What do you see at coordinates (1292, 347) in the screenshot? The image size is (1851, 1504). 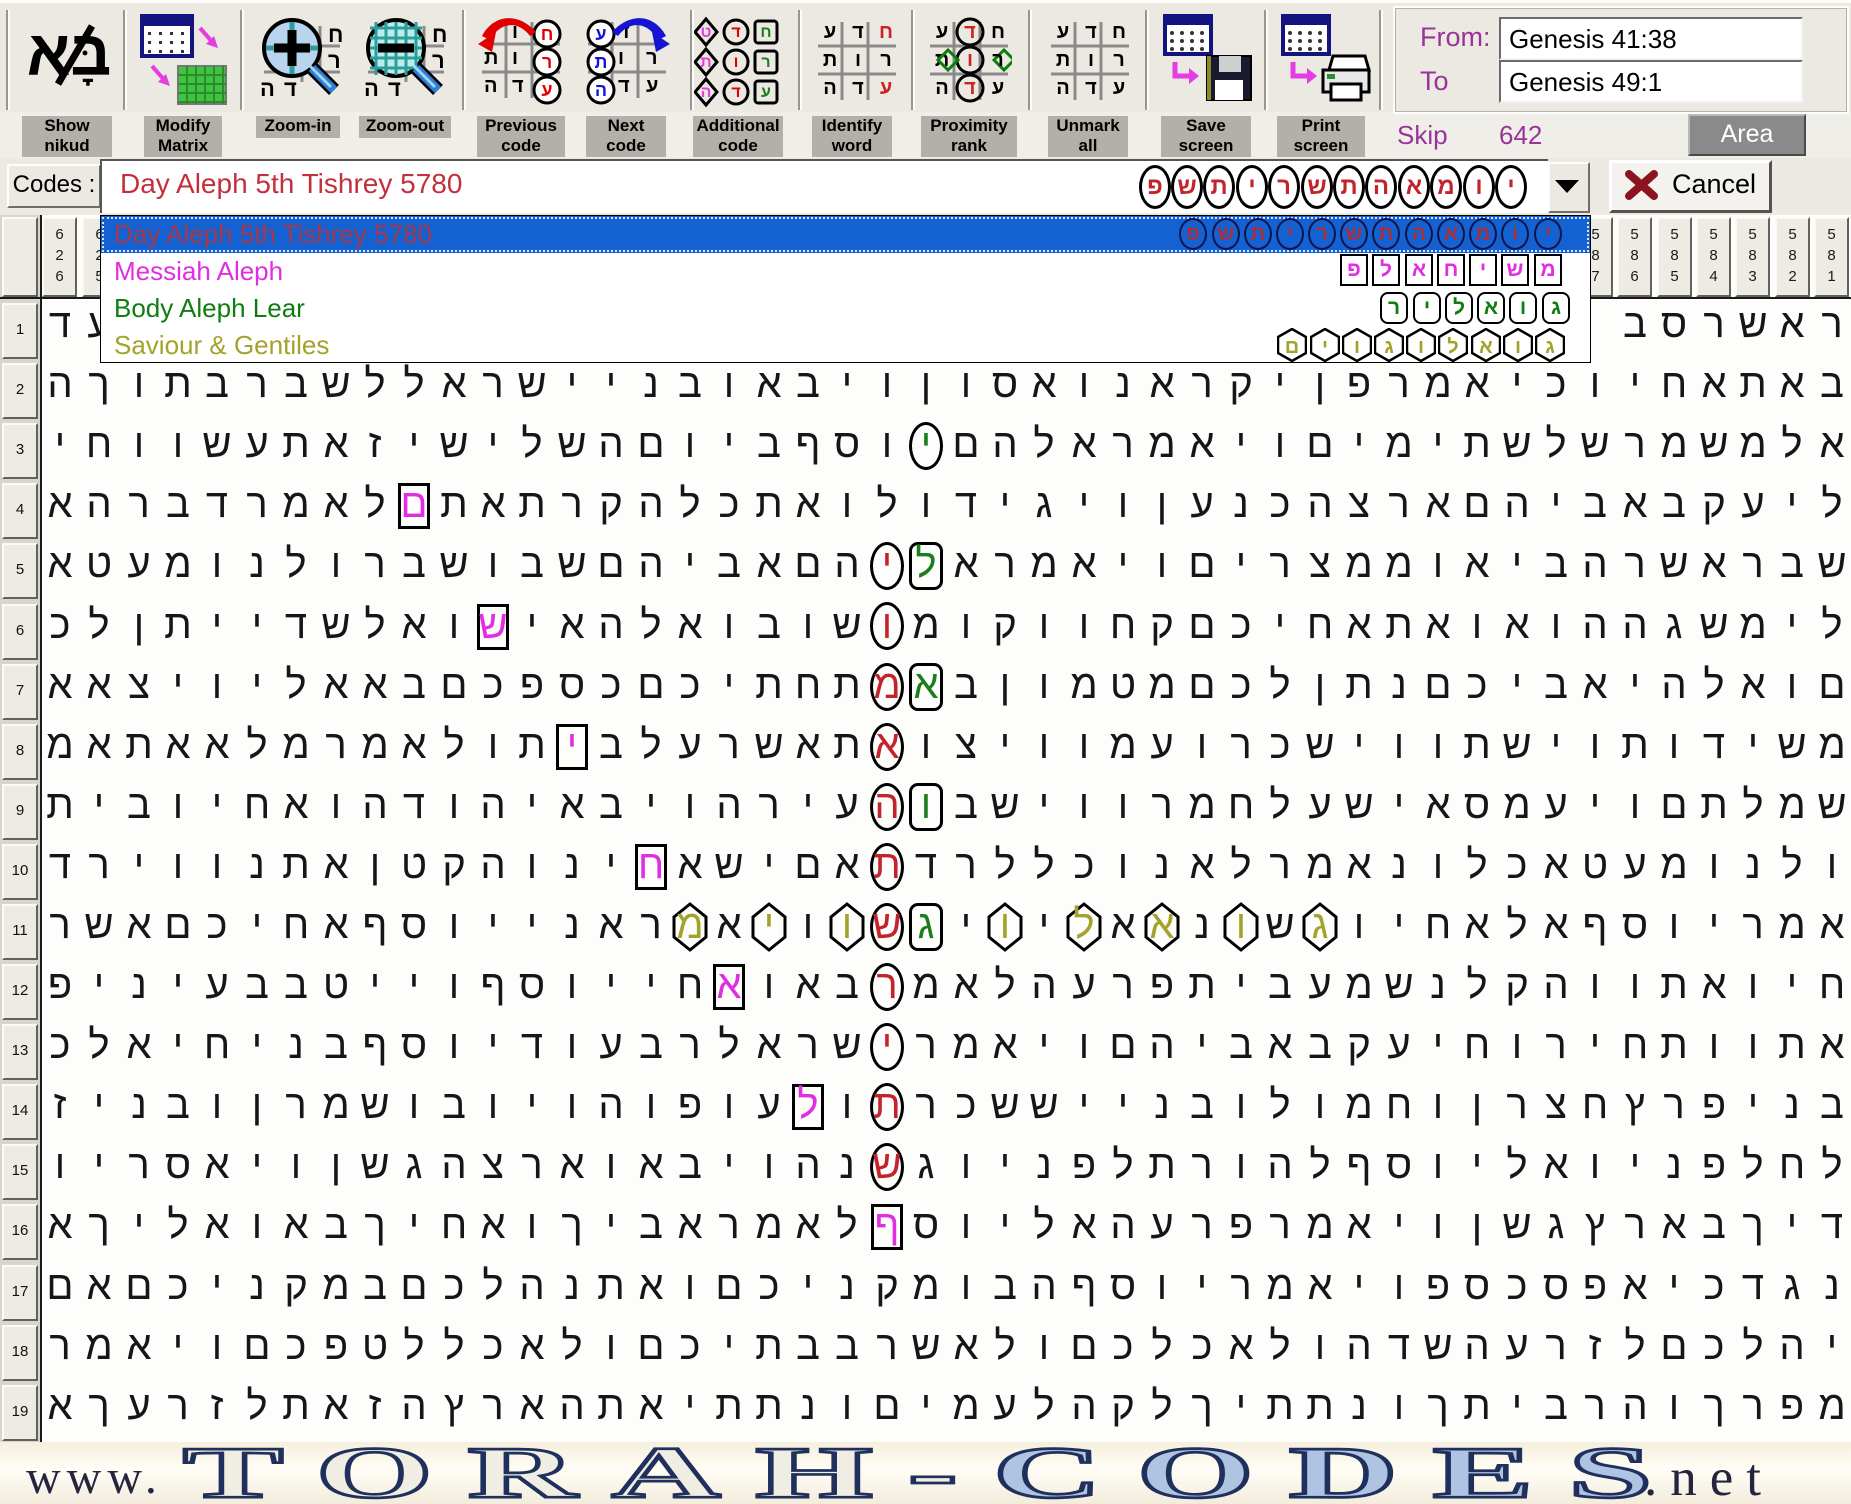 I see `svg-text: ם` at bounding box center [1292, 347].